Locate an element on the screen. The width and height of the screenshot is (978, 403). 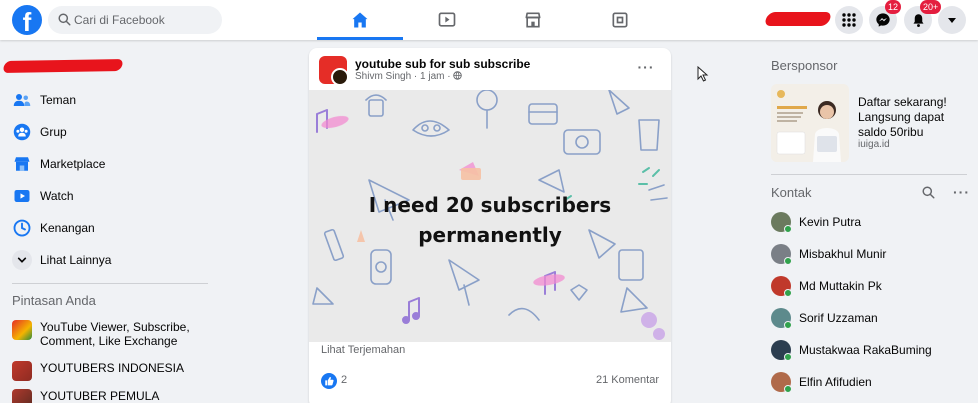
messenger-badge: 12 is located at coordinates (893, 7).